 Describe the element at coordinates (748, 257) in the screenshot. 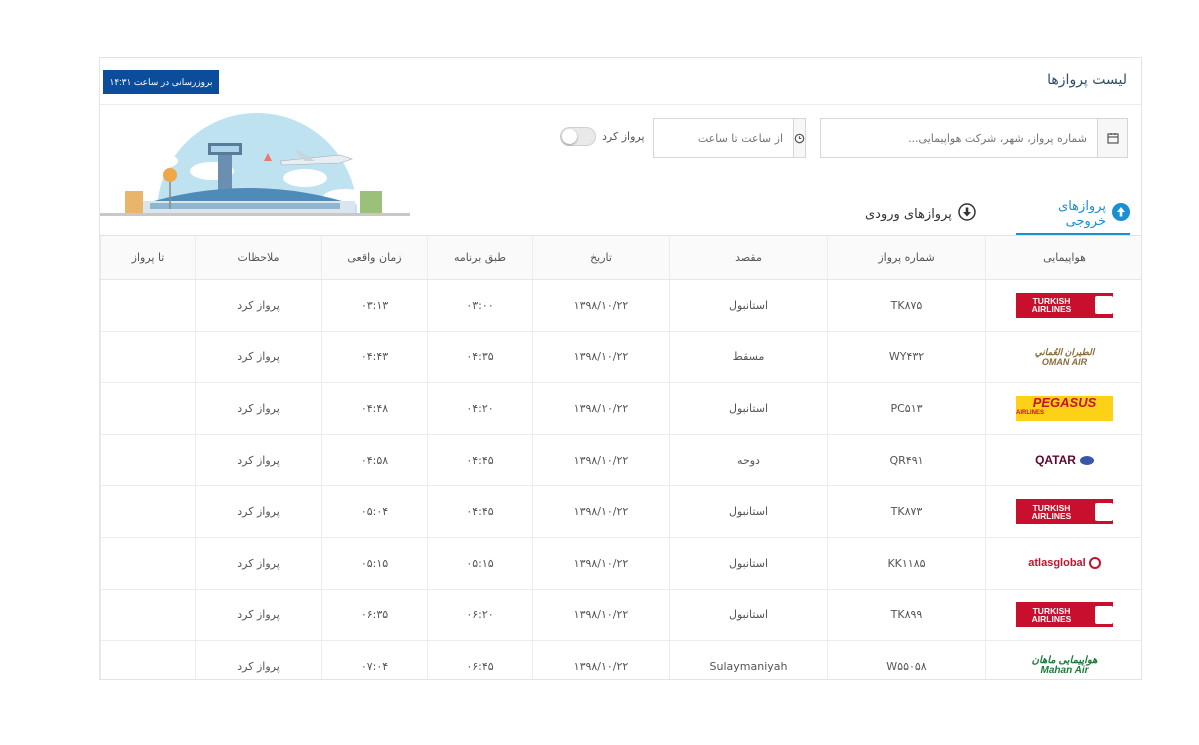

I see `col-destination: مقصد` at that location.